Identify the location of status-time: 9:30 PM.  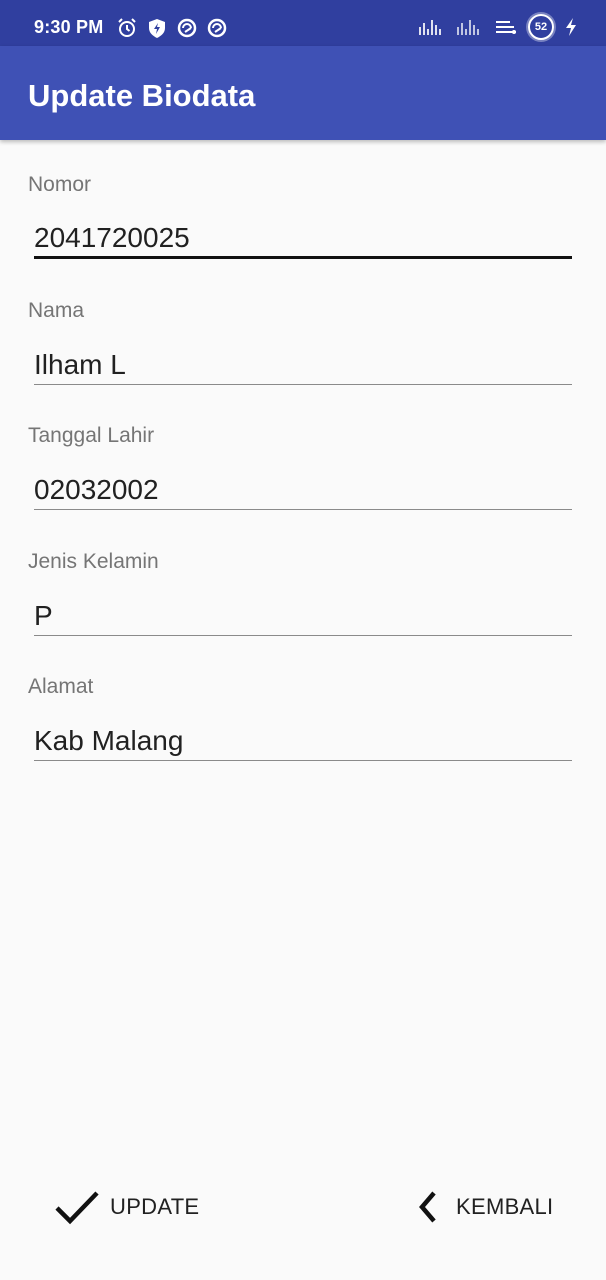
(69, 27).